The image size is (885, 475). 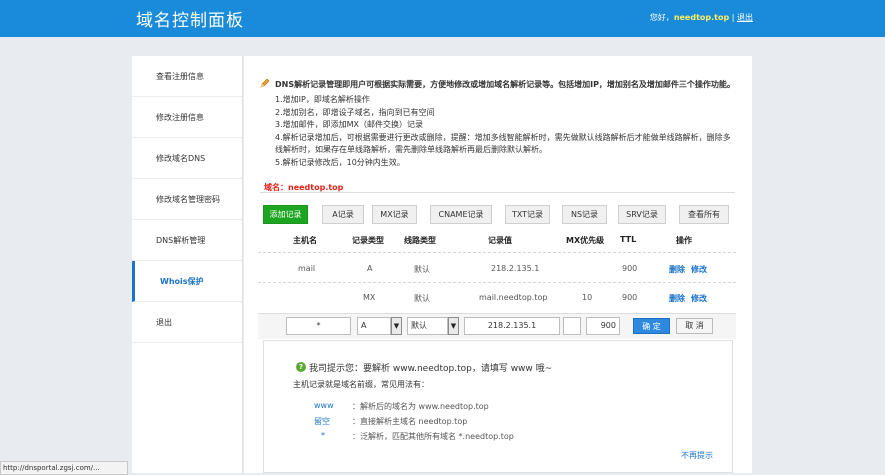 I want to click on type-select: A, so click(x=374, y=326).